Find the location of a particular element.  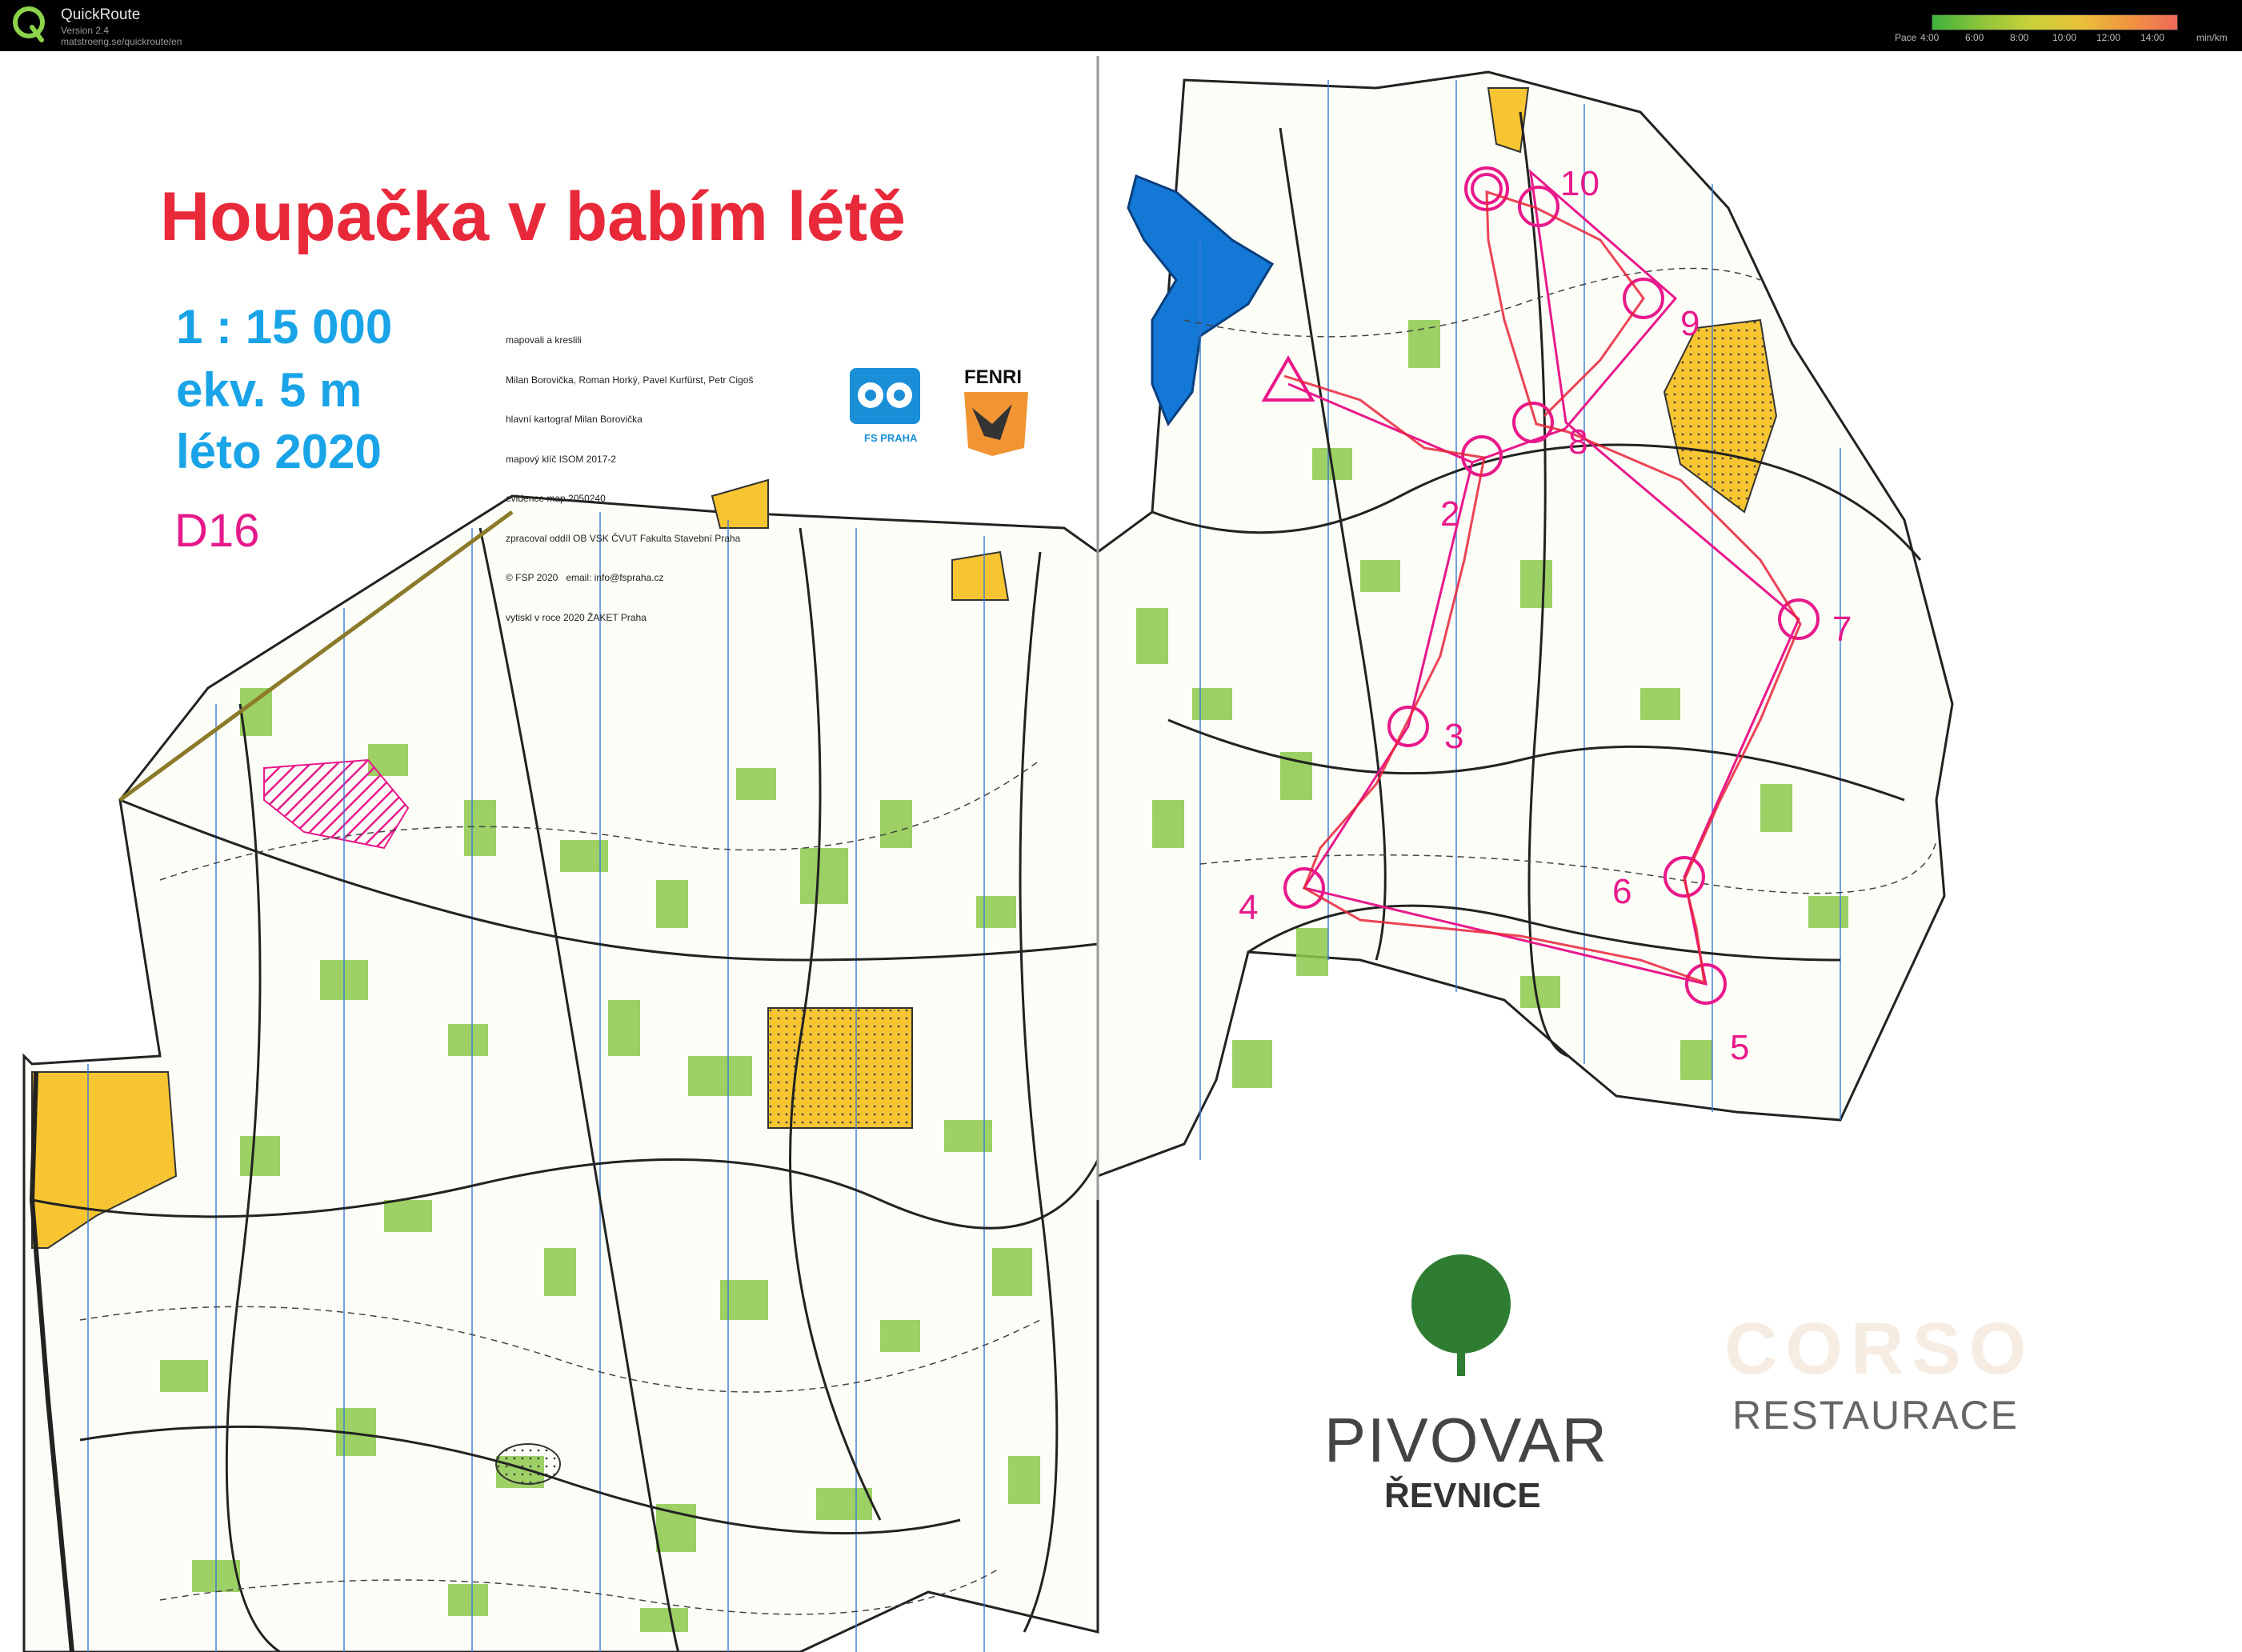

pace-tick: 14:00 is located at coordinates (2152, 37).